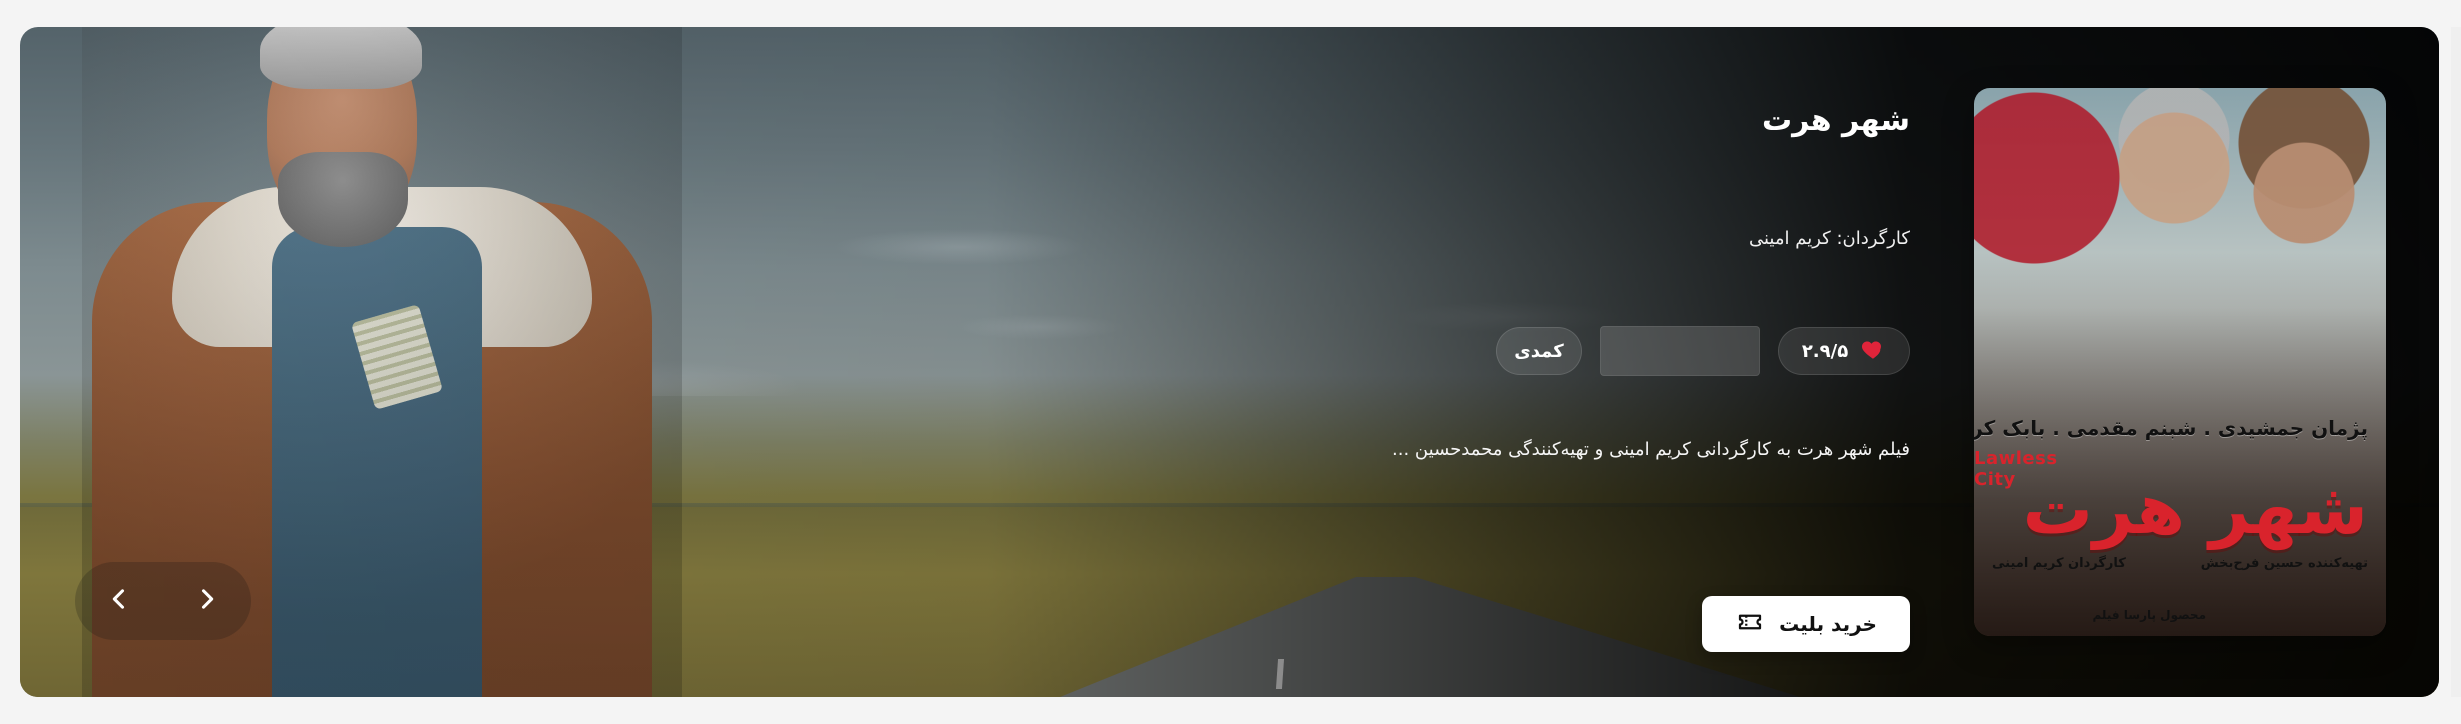  I want to click on rating-chip: ۲.۹/۵, so click(1844, 351).